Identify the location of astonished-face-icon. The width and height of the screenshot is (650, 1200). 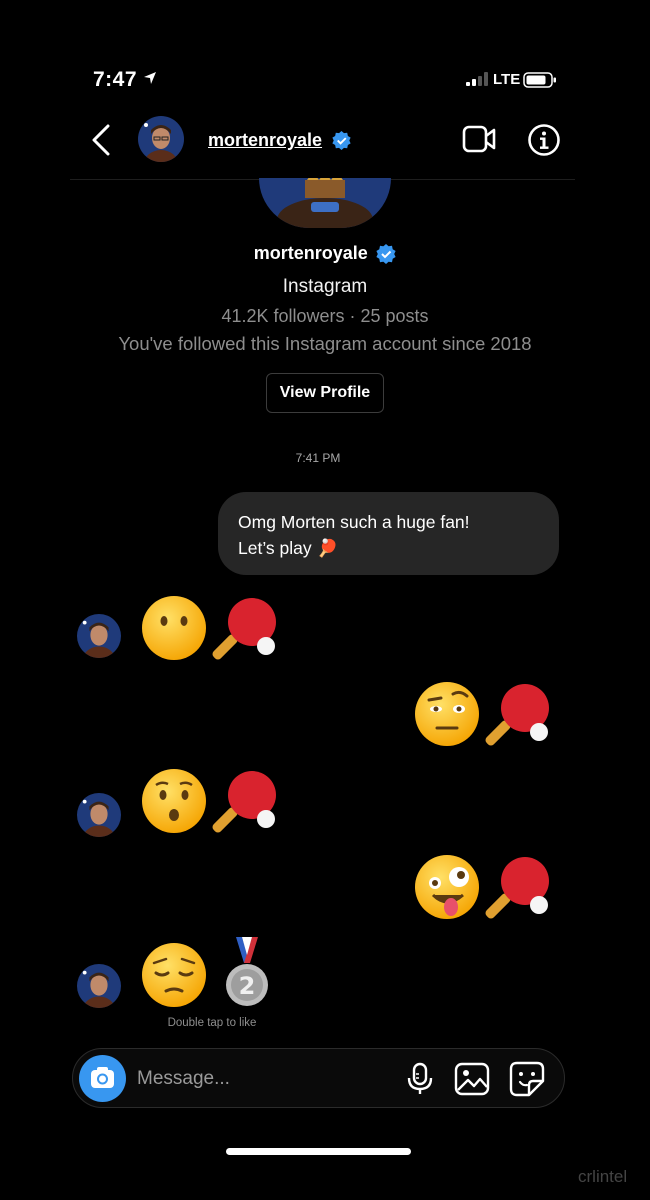
(174, 801).